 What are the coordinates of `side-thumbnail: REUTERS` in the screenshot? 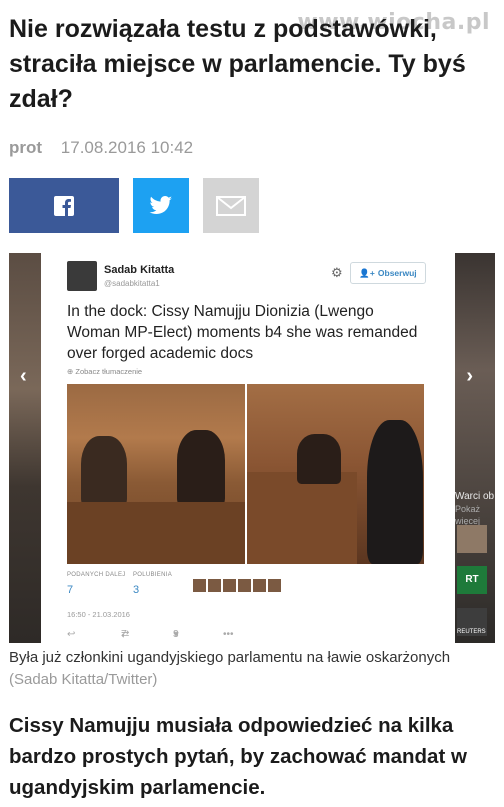 It's located at (472, 622).